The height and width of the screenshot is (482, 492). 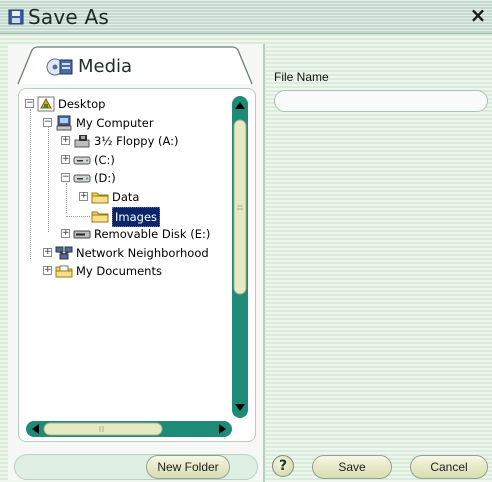 I want to click on window-title: Save As, so click(x=68, y=17).